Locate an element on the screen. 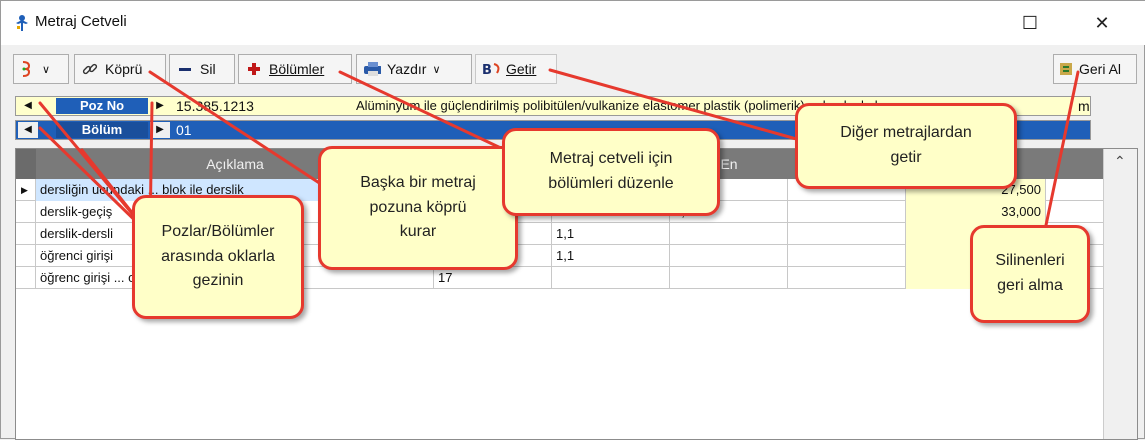 This screenshot has height=440, width=1145. callout-kopru-line-2: pozuna köprü is located at coordinates (418, 207).